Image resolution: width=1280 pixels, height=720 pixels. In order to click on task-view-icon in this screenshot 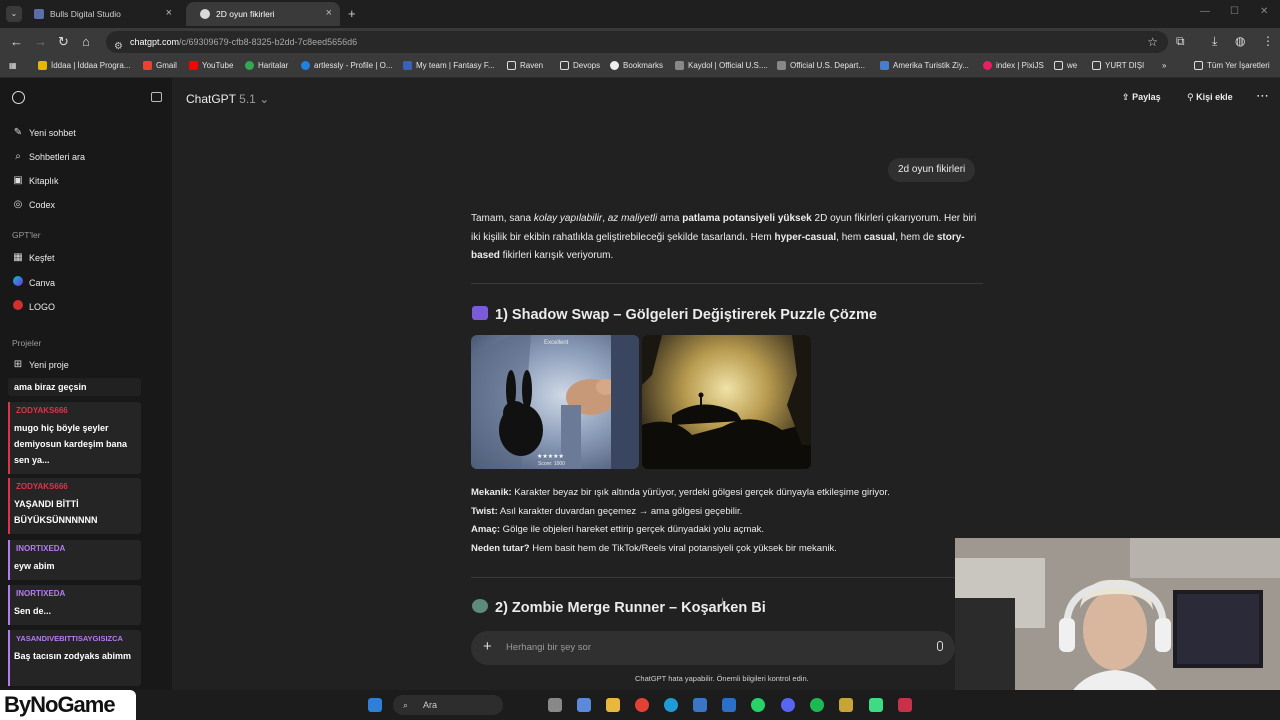, I will do `click(555, 705)`.